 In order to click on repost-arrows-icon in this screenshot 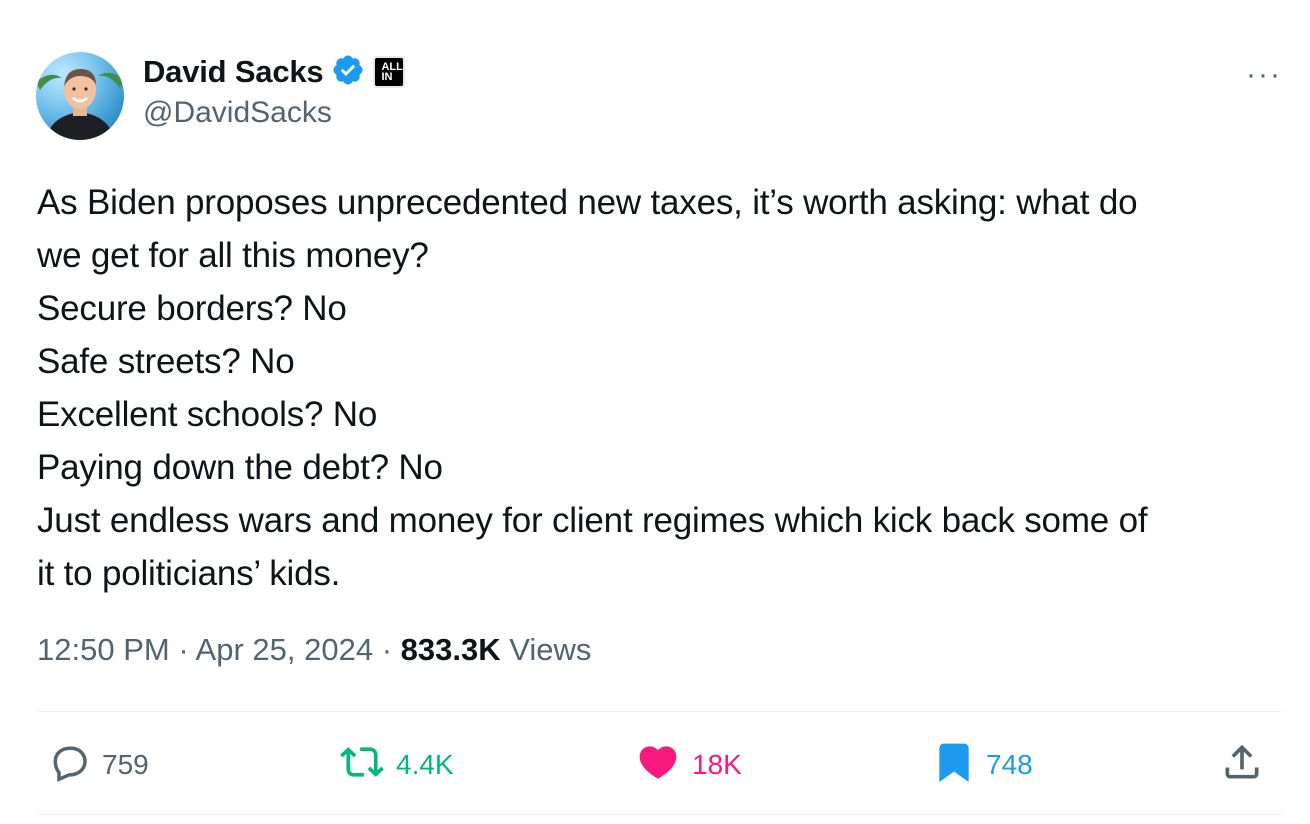, I will do `click(362, 765)`.